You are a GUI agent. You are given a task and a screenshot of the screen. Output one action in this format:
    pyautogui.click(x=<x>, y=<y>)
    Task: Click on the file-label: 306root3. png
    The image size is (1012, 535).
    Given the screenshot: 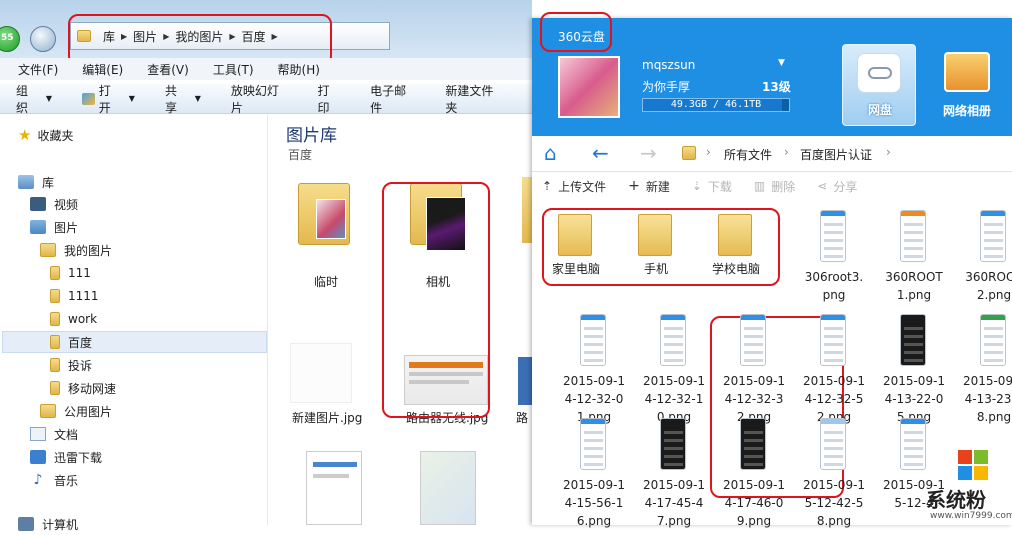 What is the action you would take?
    pyautogui.click(x=834, y=286)
    